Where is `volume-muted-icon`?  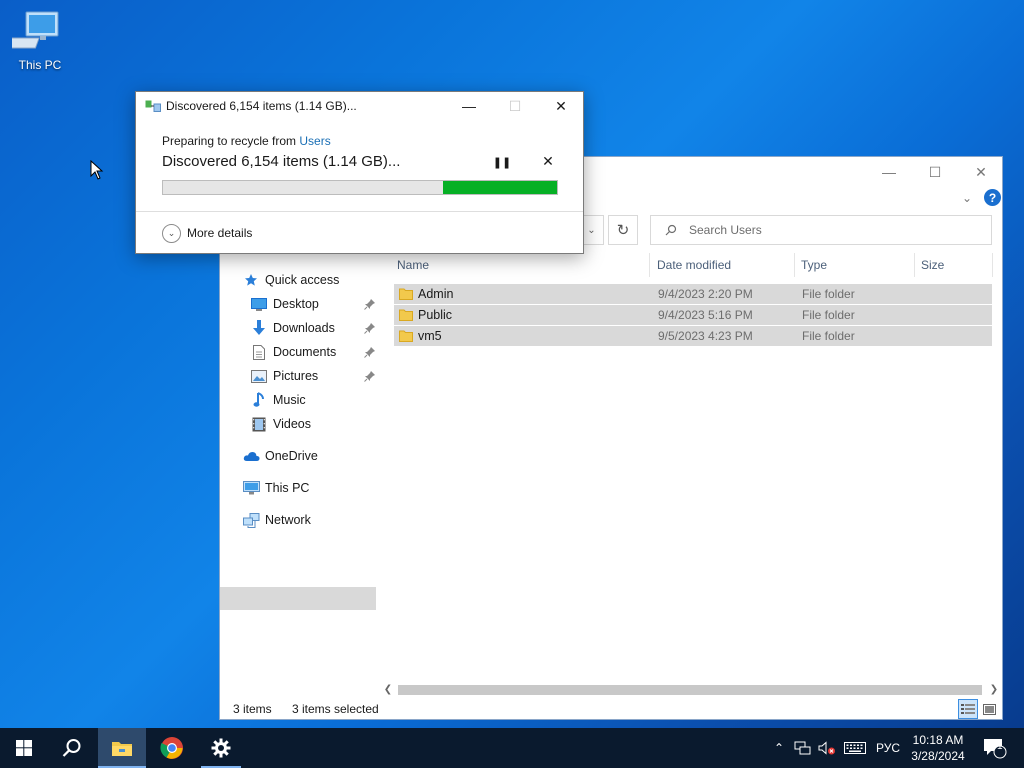 volume-muted-icon is located at coordinates (826, 748).